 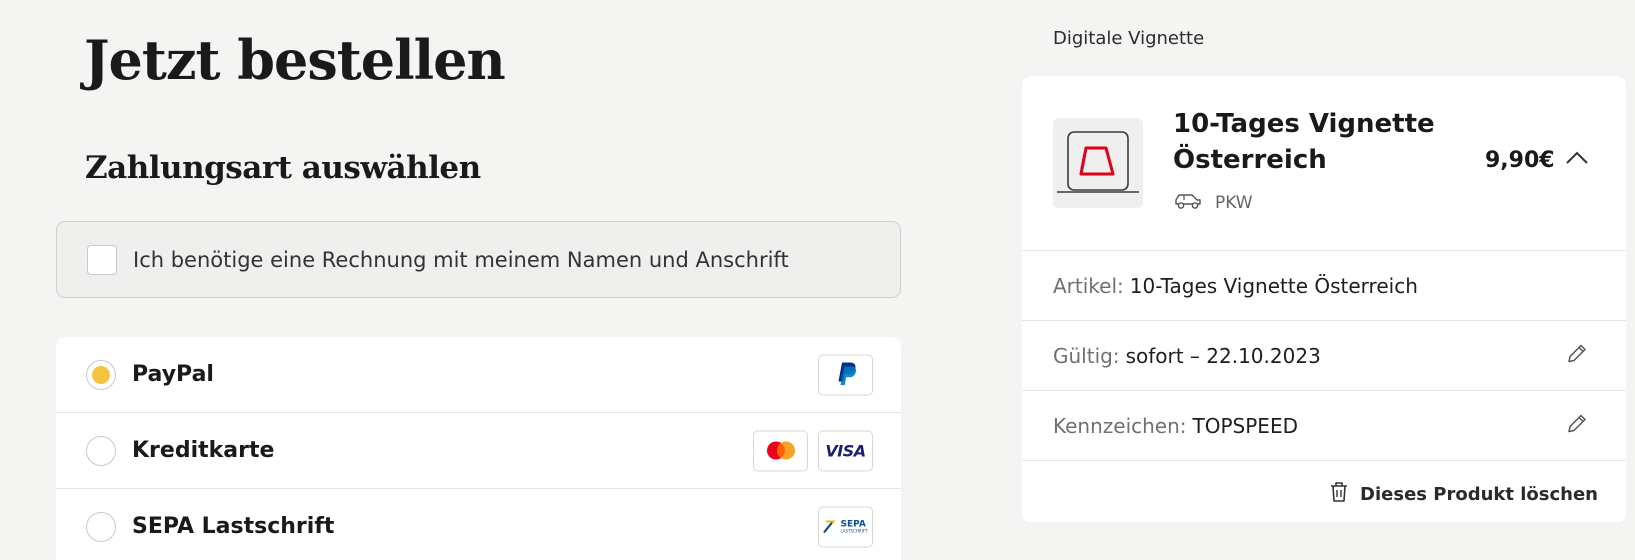 I want to click on product-price: 9,90€, so click(x=1520, y=160).